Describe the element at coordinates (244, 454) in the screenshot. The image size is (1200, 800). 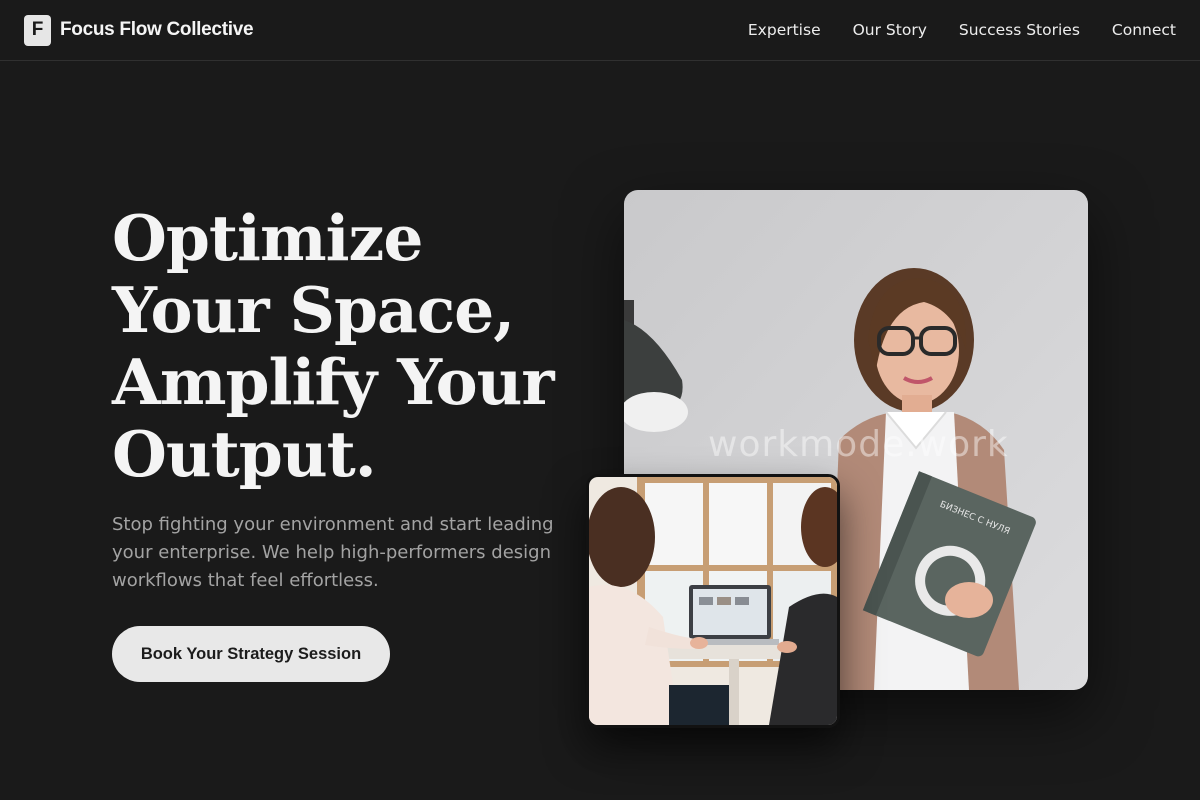
I see `headline-line-4: Output.` at that location.